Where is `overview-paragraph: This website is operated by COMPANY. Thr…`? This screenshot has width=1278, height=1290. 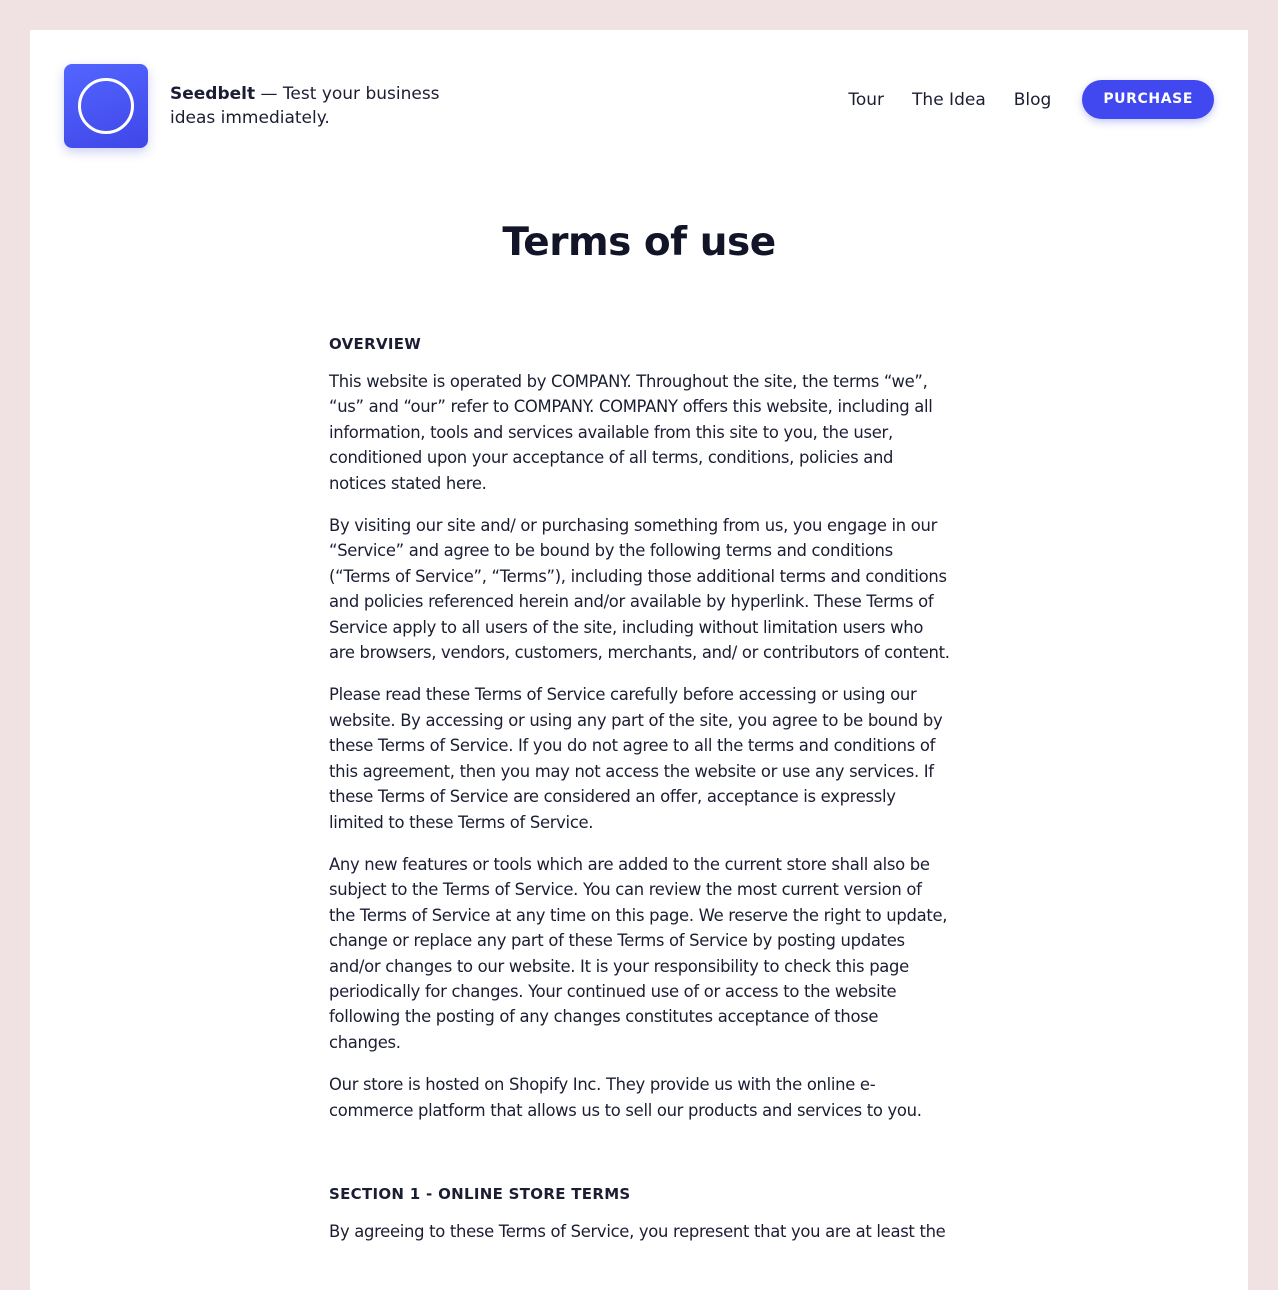
overview-paragraph: This website is operated by COMPANY. Thr… is located at coordinates (631, 432).